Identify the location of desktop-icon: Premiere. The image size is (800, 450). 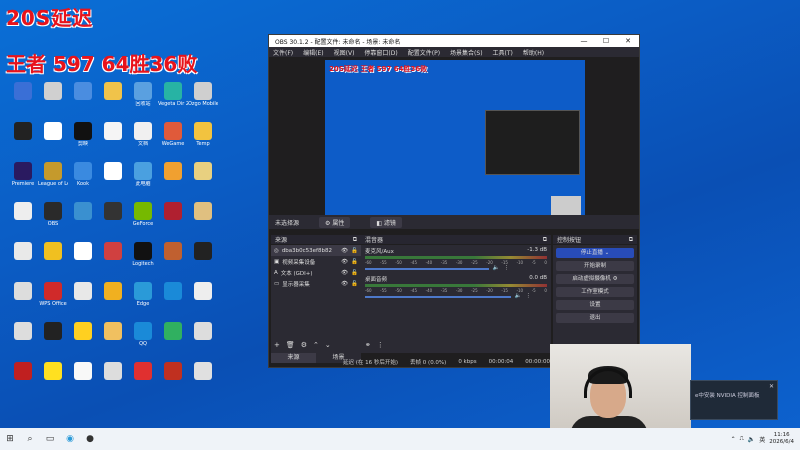
(23, 181).